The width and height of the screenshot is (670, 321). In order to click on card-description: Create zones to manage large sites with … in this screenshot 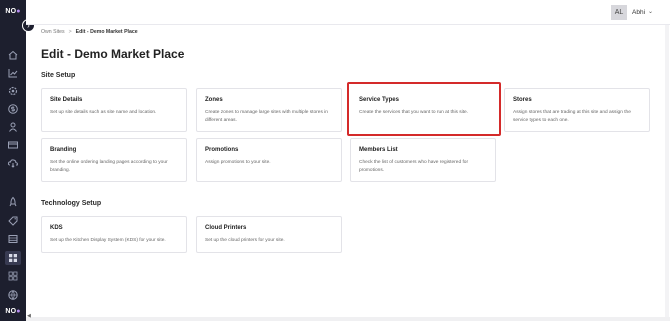, I will do `click(266, 116)`.